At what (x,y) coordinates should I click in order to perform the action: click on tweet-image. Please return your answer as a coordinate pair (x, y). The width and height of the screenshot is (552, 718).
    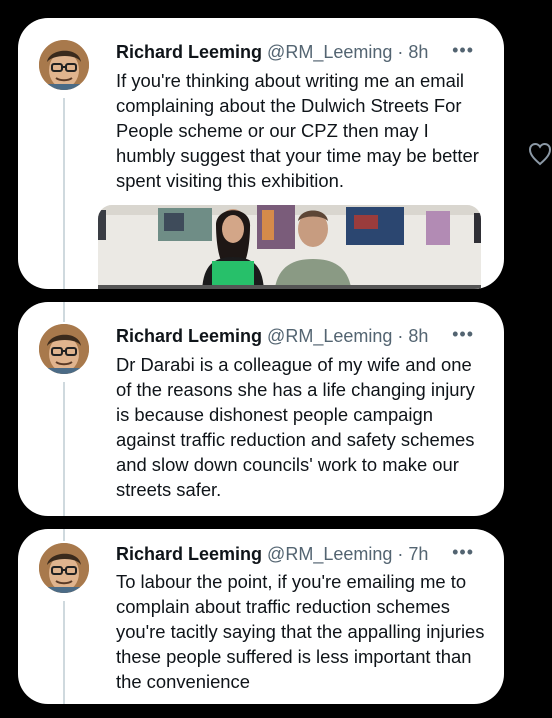
    Looking at the image, I should click on (289, 247).